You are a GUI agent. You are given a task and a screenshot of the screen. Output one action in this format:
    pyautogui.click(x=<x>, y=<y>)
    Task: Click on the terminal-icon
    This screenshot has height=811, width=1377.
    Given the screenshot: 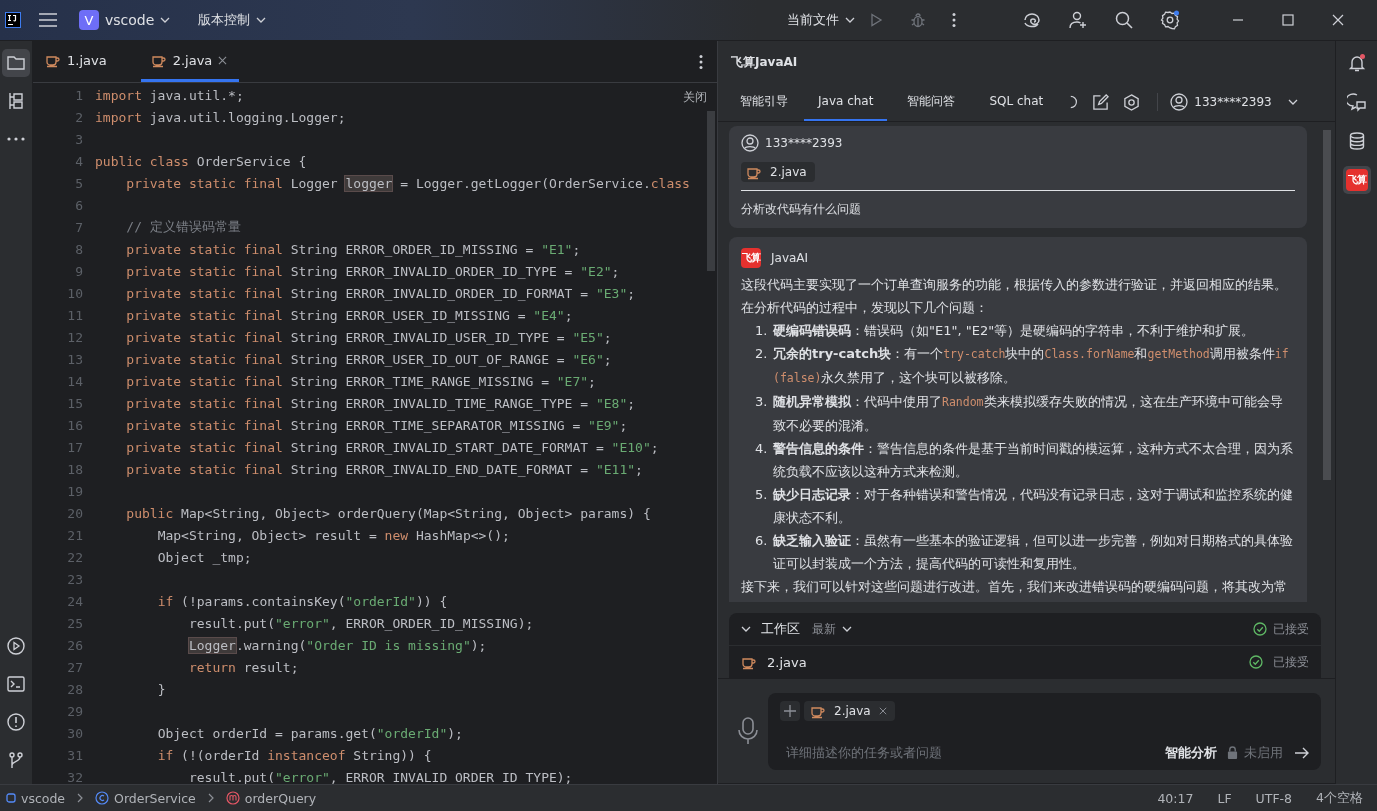 What is the action you would take?
    pyautogui.click(x=16, y=684)
    